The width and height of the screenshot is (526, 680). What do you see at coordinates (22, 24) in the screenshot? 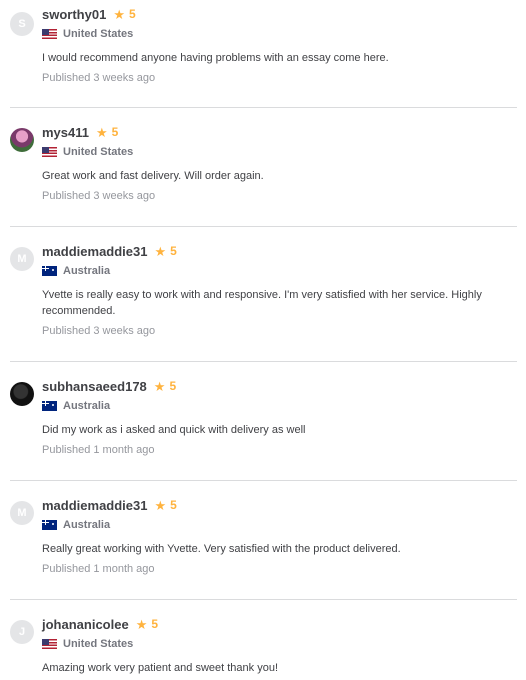
I see `avatar: S` at bounding box center [22, 24].